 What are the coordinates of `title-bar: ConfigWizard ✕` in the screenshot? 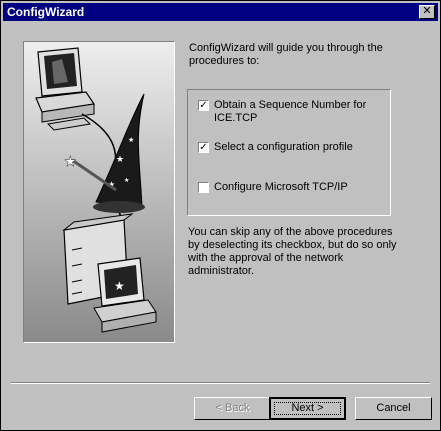 It's located at (220, 12).